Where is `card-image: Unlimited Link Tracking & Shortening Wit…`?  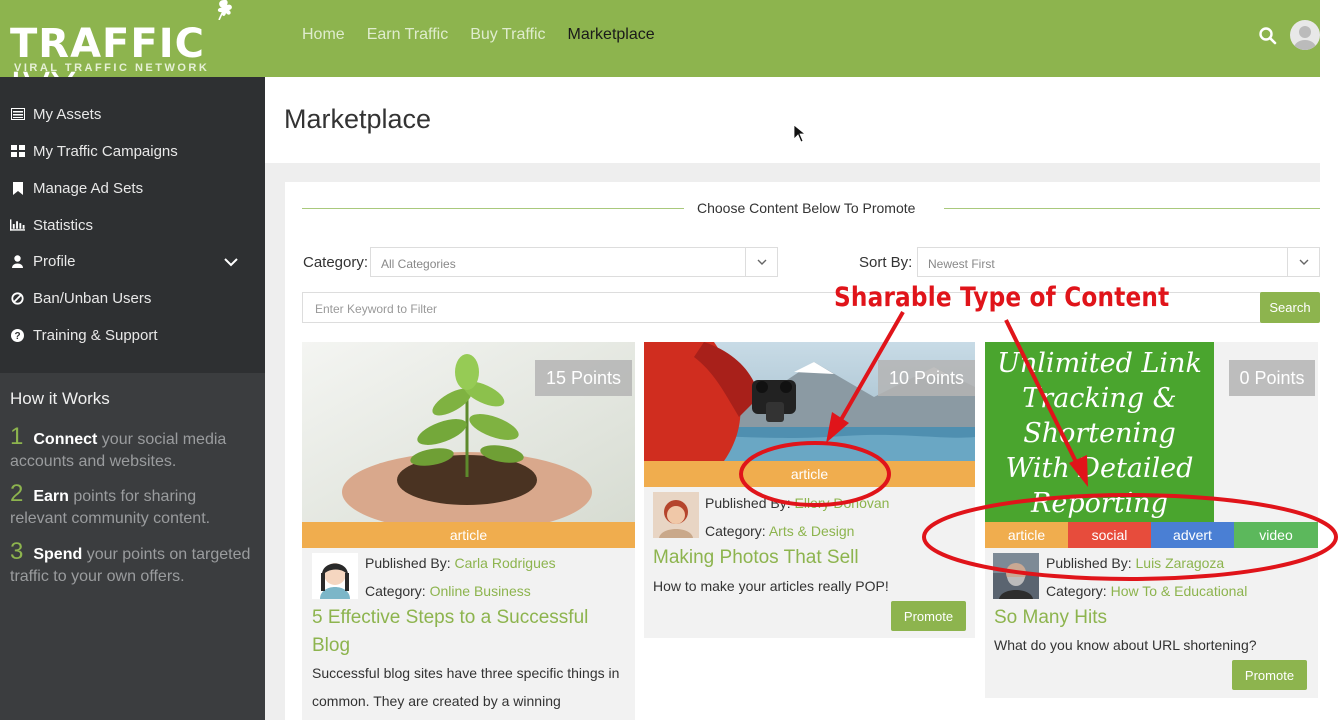
card-image: Unlimited Link Tracking & Shortening Wit… is located at coordinates (1099, 432).